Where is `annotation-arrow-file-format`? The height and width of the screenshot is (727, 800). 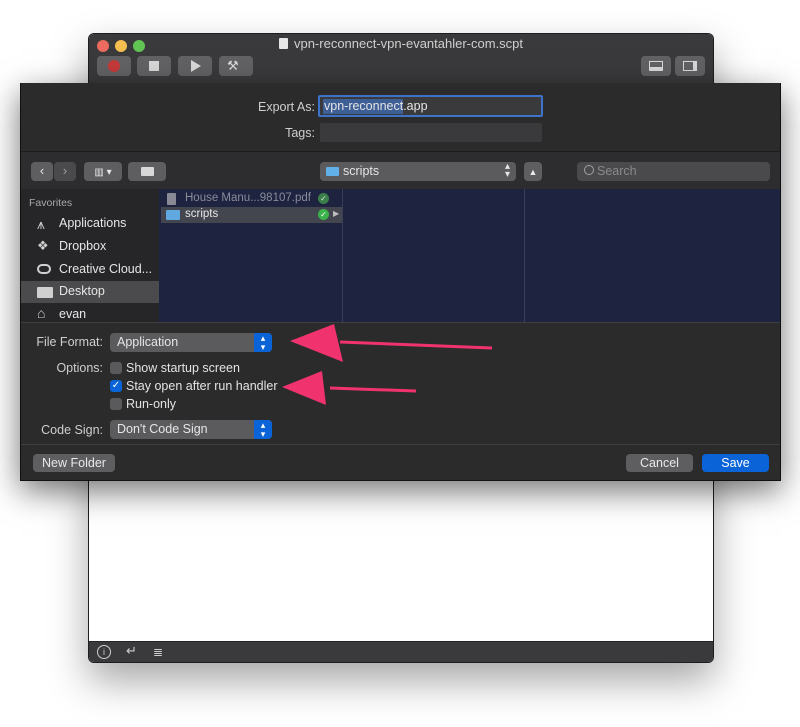 annotation-arrow-file-format is located at coordinates (391, 343).